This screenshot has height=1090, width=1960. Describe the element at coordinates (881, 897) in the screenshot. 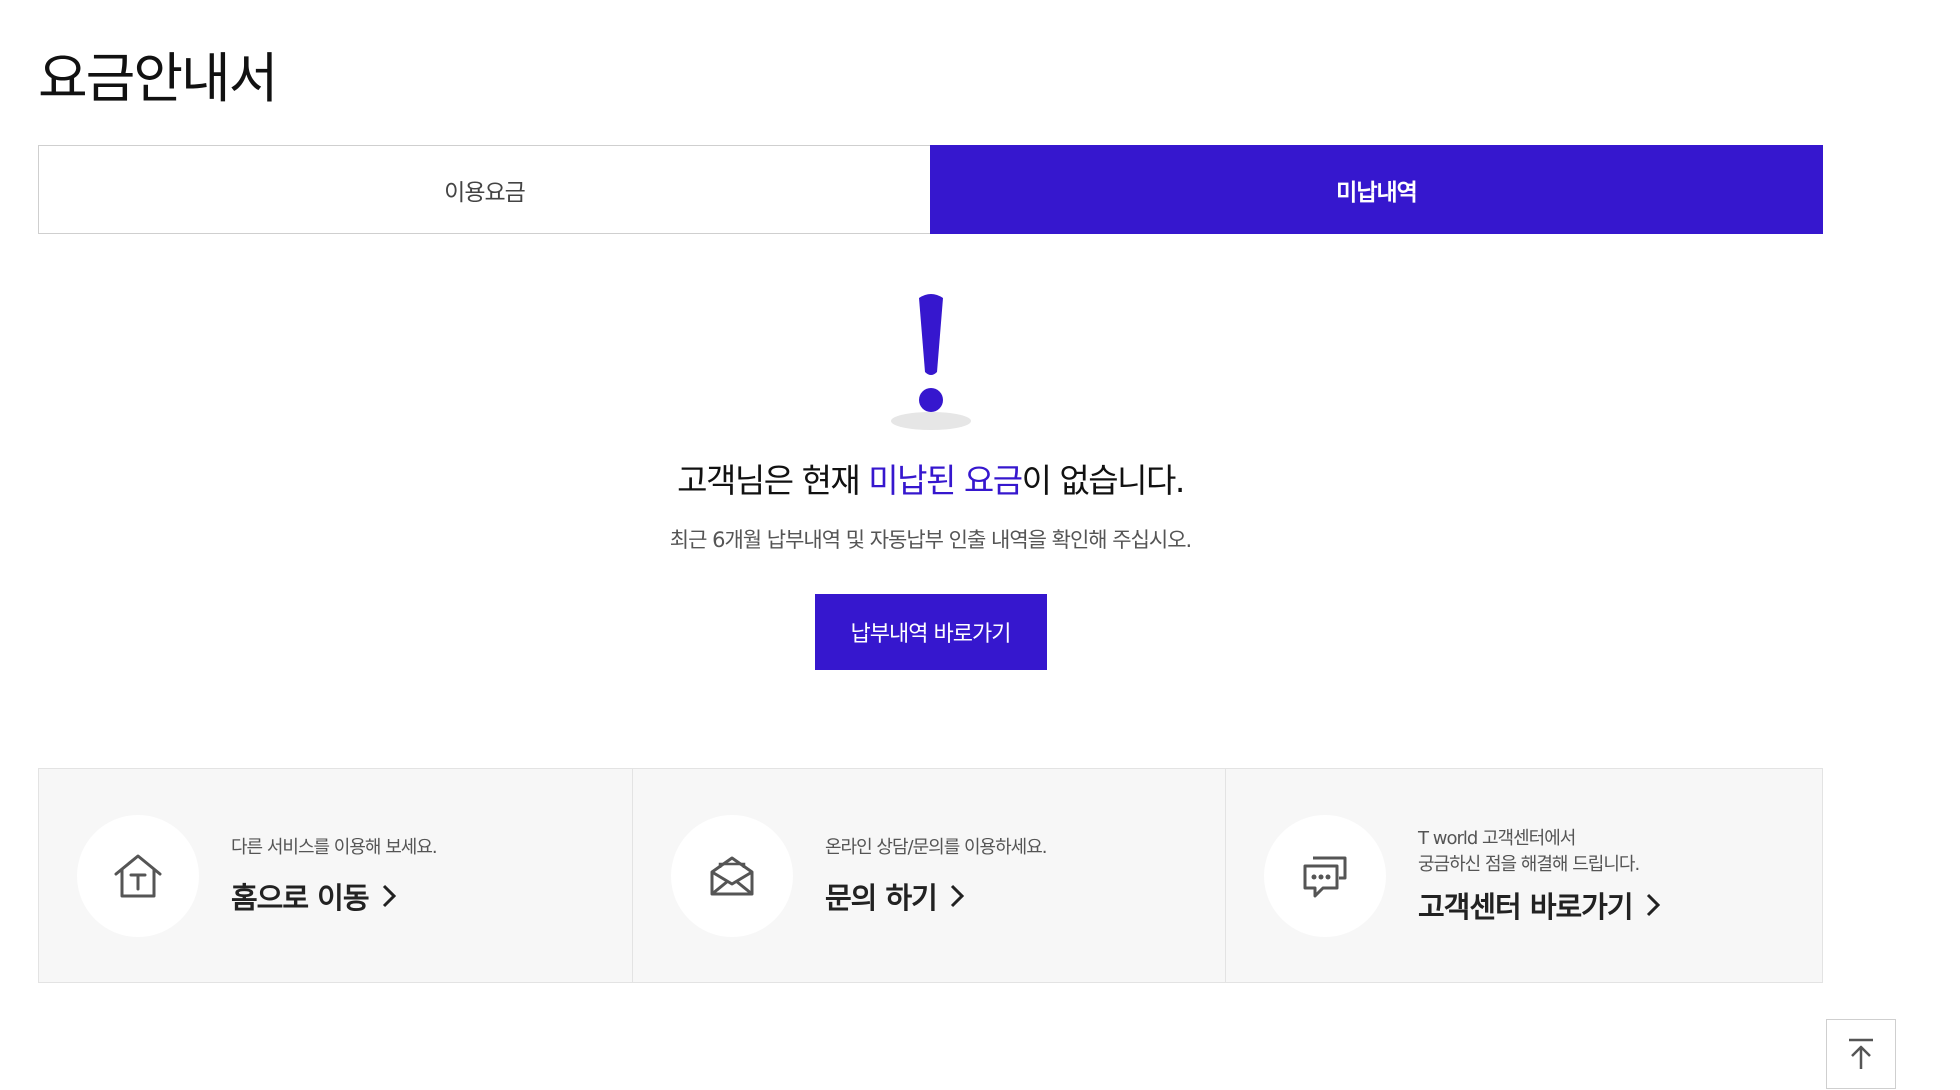

I see `inquiry-link-label: 문의 하기` at that location.